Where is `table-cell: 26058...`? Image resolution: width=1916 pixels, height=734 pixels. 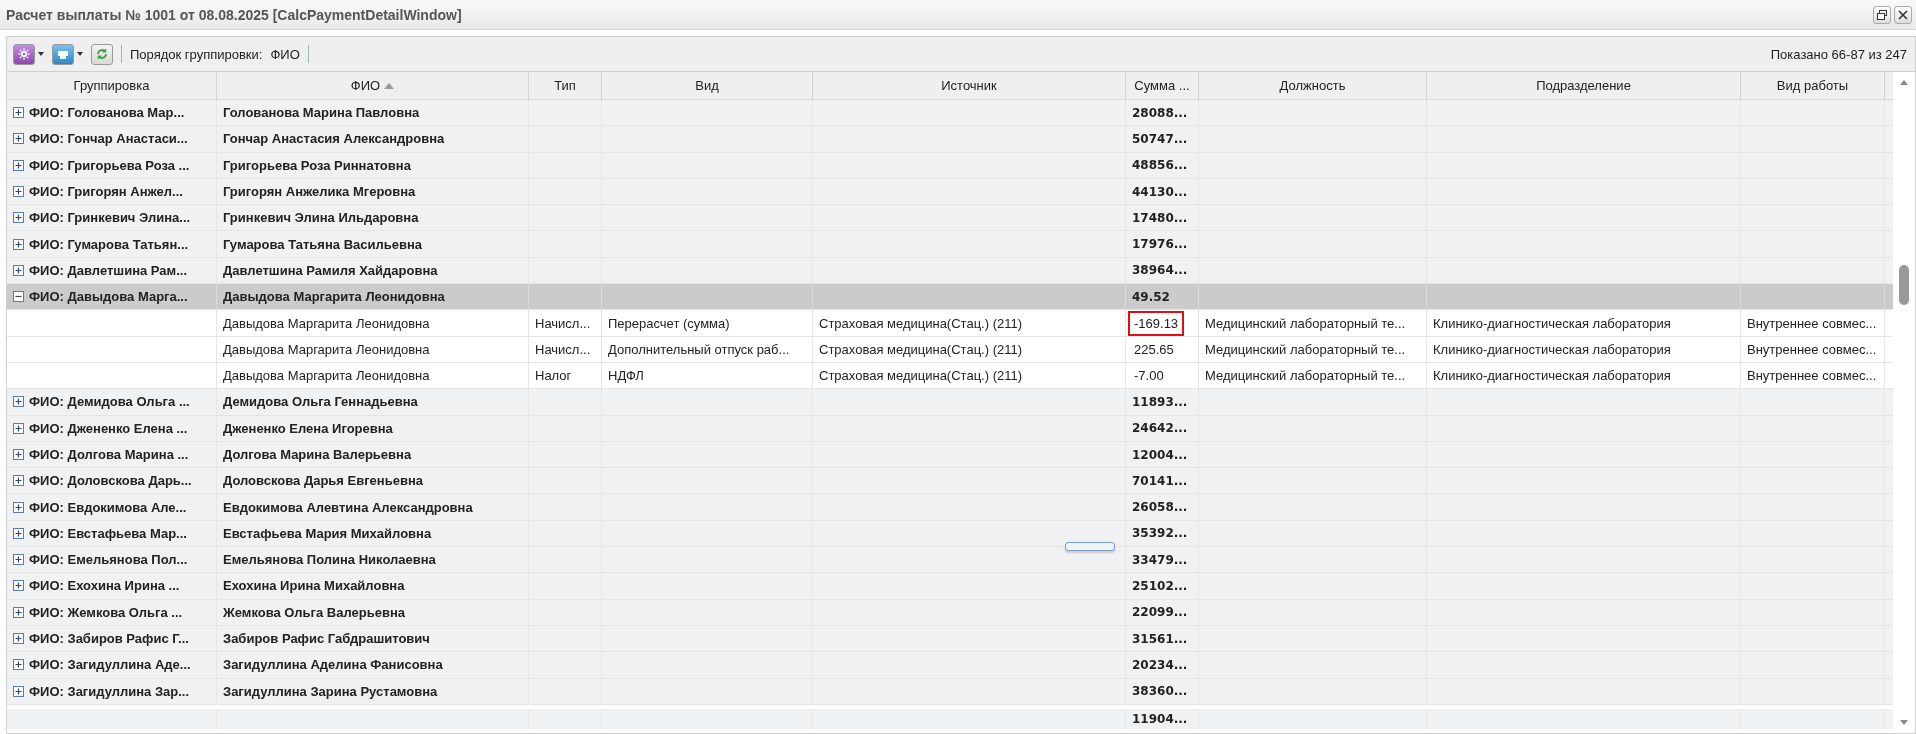 table-cell: 26058... is located at coordinates (1160, 507).